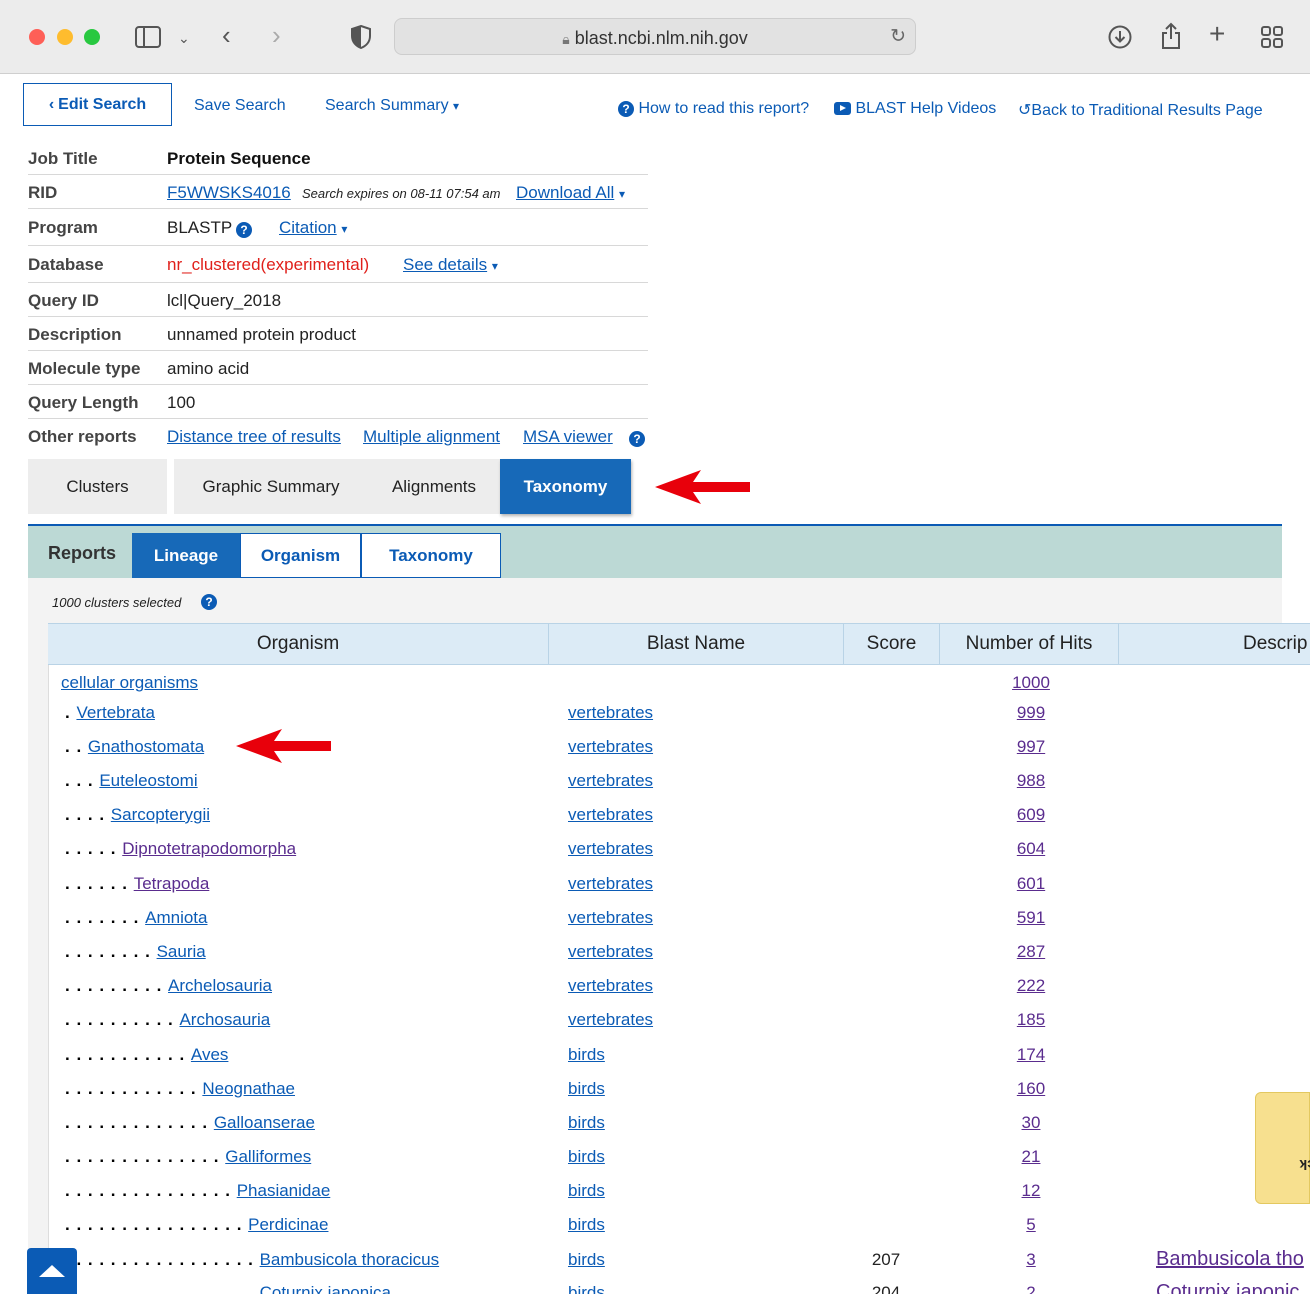 Image resolution: width=1310 pixels, height=1294 pixels. I want to click on organism-link: cellular organisms, so click(129, 682).